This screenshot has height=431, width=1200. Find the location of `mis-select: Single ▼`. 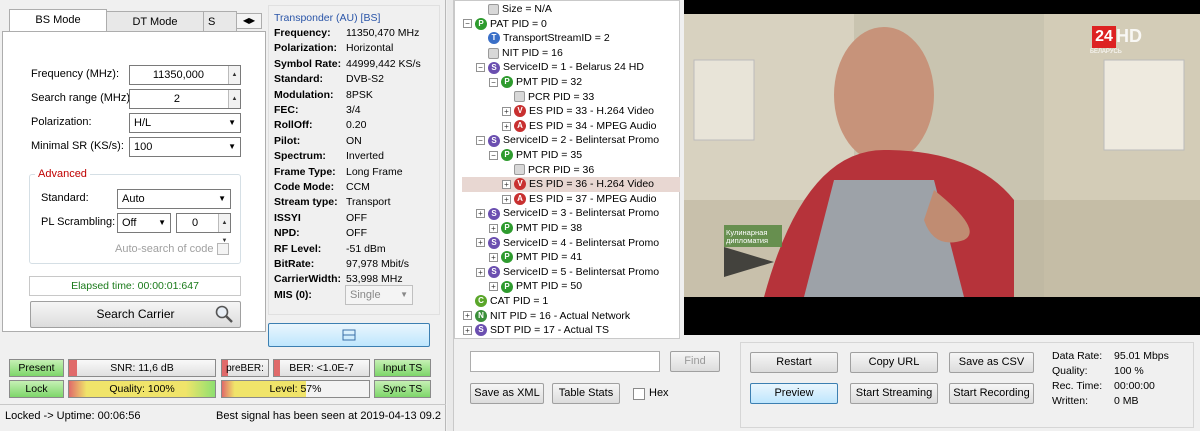

mis-select: Single ▼ is located at coordinates (379, 295).